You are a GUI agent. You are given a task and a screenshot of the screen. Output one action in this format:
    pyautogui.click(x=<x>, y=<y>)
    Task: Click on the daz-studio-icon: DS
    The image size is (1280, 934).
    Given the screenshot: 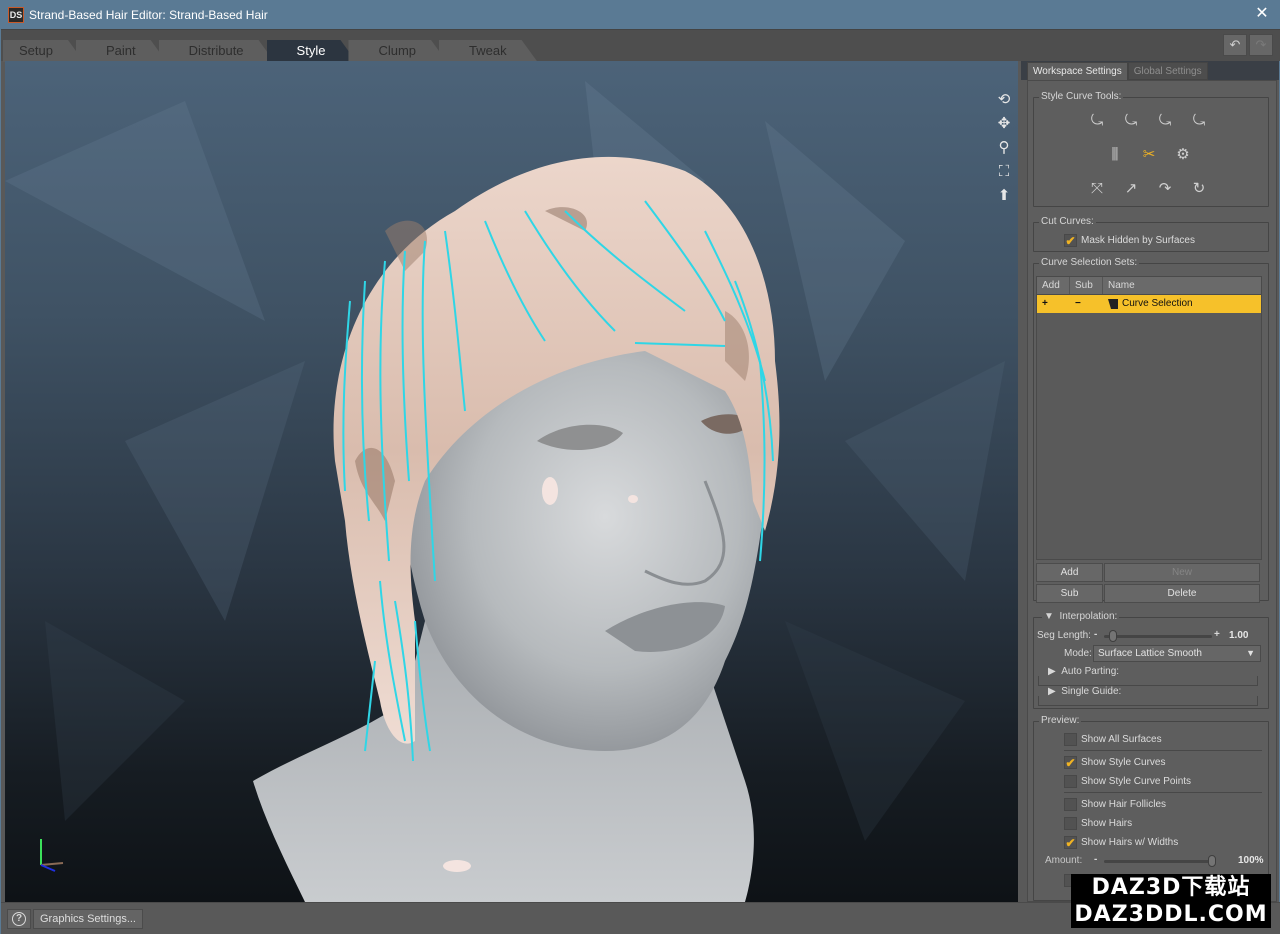 What is the action you would take?
    pyautogui.click(x=16, y=15)
    